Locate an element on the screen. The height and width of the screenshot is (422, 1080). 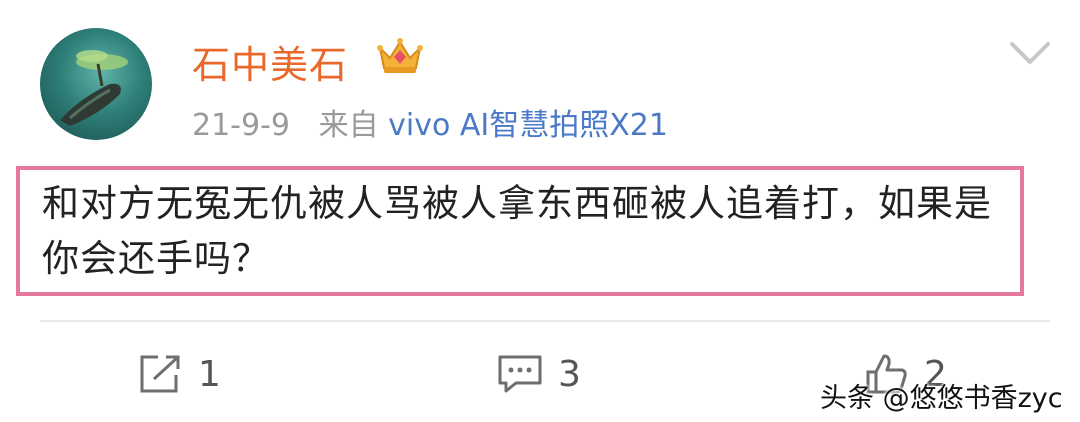
crown-badge-icon is located at coordinates (400, 56).